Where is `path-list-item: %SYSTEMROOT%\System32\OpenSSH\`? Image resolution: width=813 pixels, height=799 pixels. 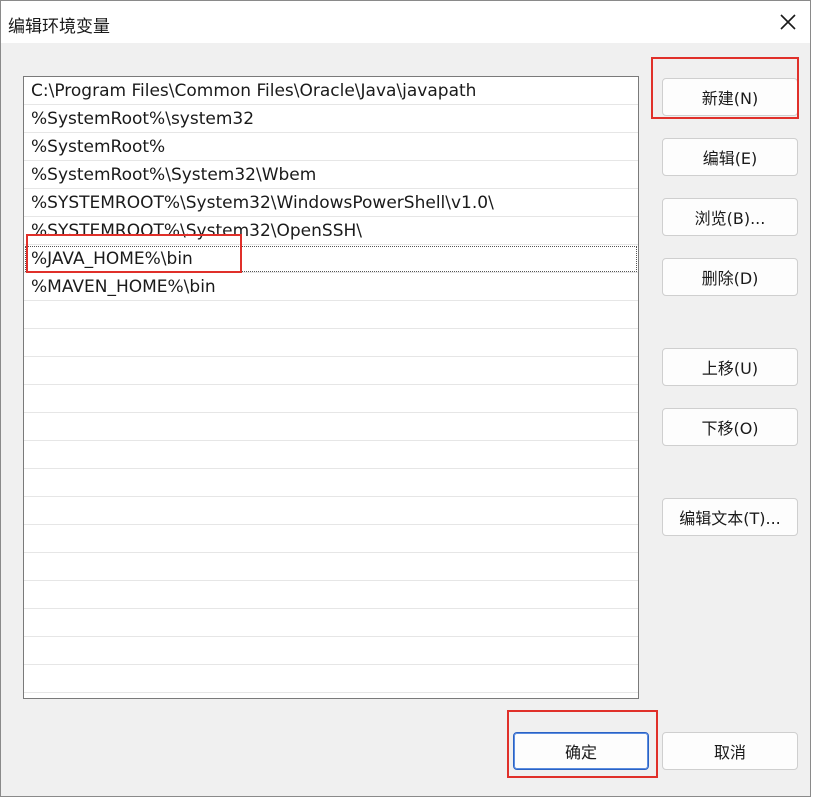 path-list-item: %SYSTEMROOT%\System32\OpenSSH\ is located at coordinates (331, 231).